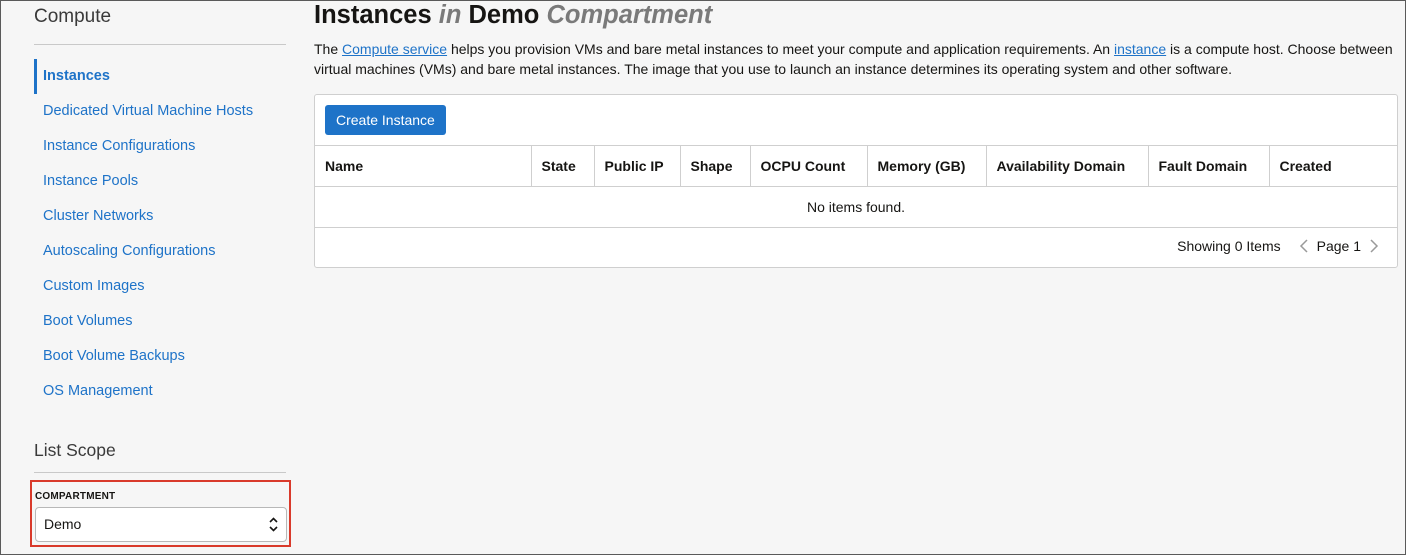 The width and height of the screenshot is (1406, 555). I want to click on list-scope-title: List Scope, so click(75, 450).